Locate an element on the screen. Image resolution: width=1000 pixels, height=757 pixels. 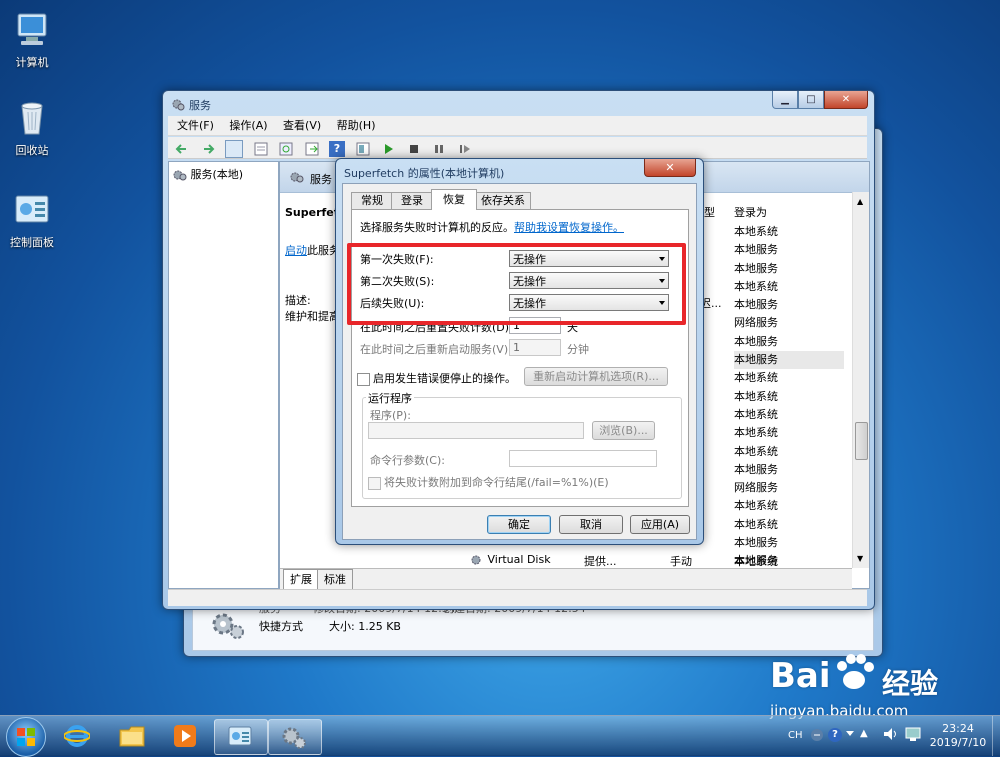
logon-as-cell: 本地系统 is located at coordinates (756, 414).